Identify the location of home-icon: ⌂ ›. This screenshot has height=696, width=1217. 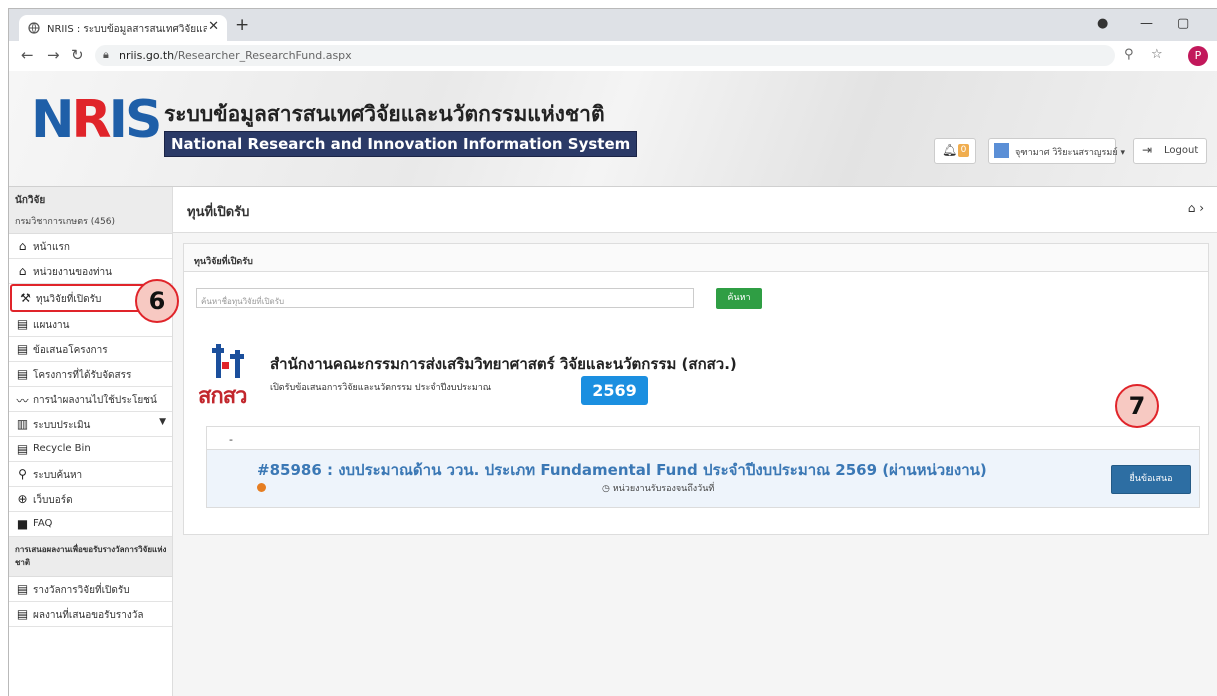
(1196, 208).